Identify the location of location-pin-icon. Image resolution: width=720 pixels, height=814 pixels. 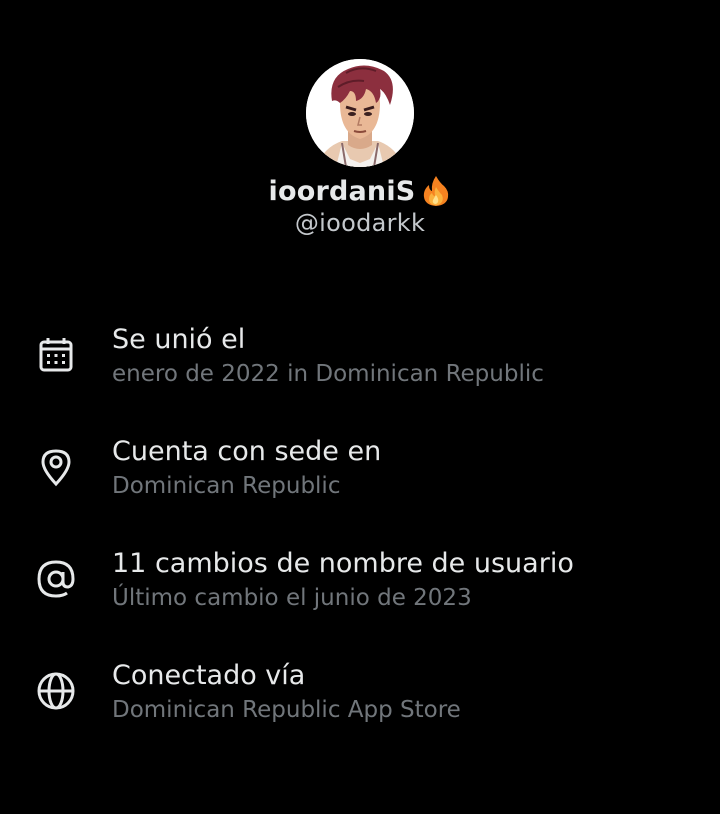
(56, 467).